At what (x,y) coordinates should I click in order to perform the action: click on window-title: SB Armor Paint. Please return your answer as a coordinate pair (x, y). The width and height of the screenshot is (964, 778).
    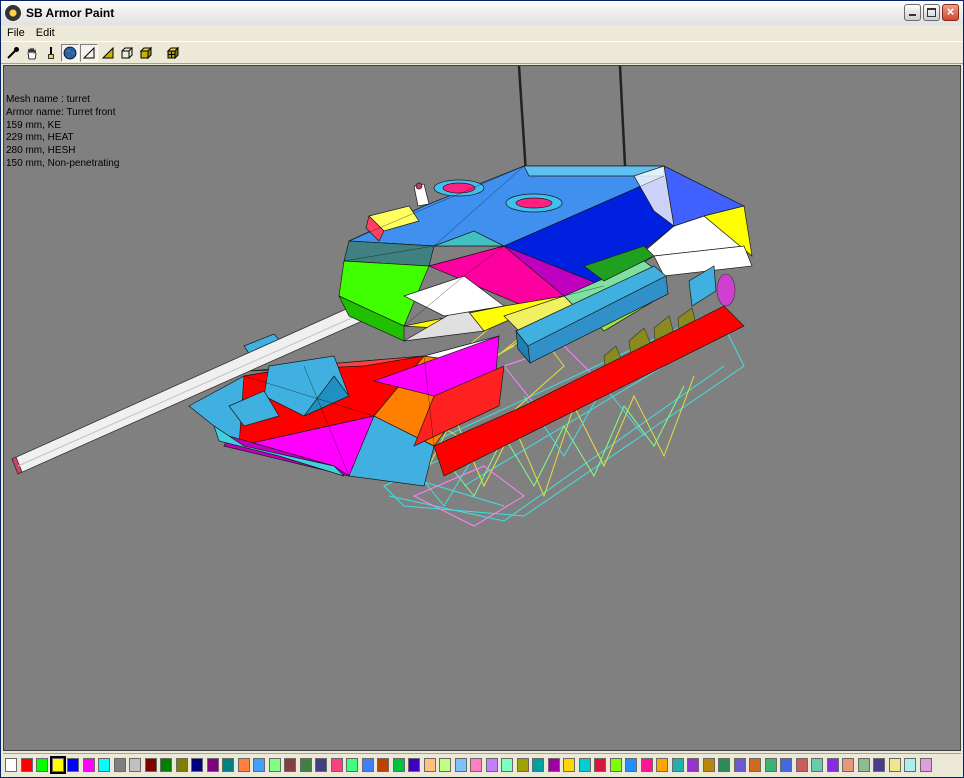
    Looking at the image, I should click on (70, 13).